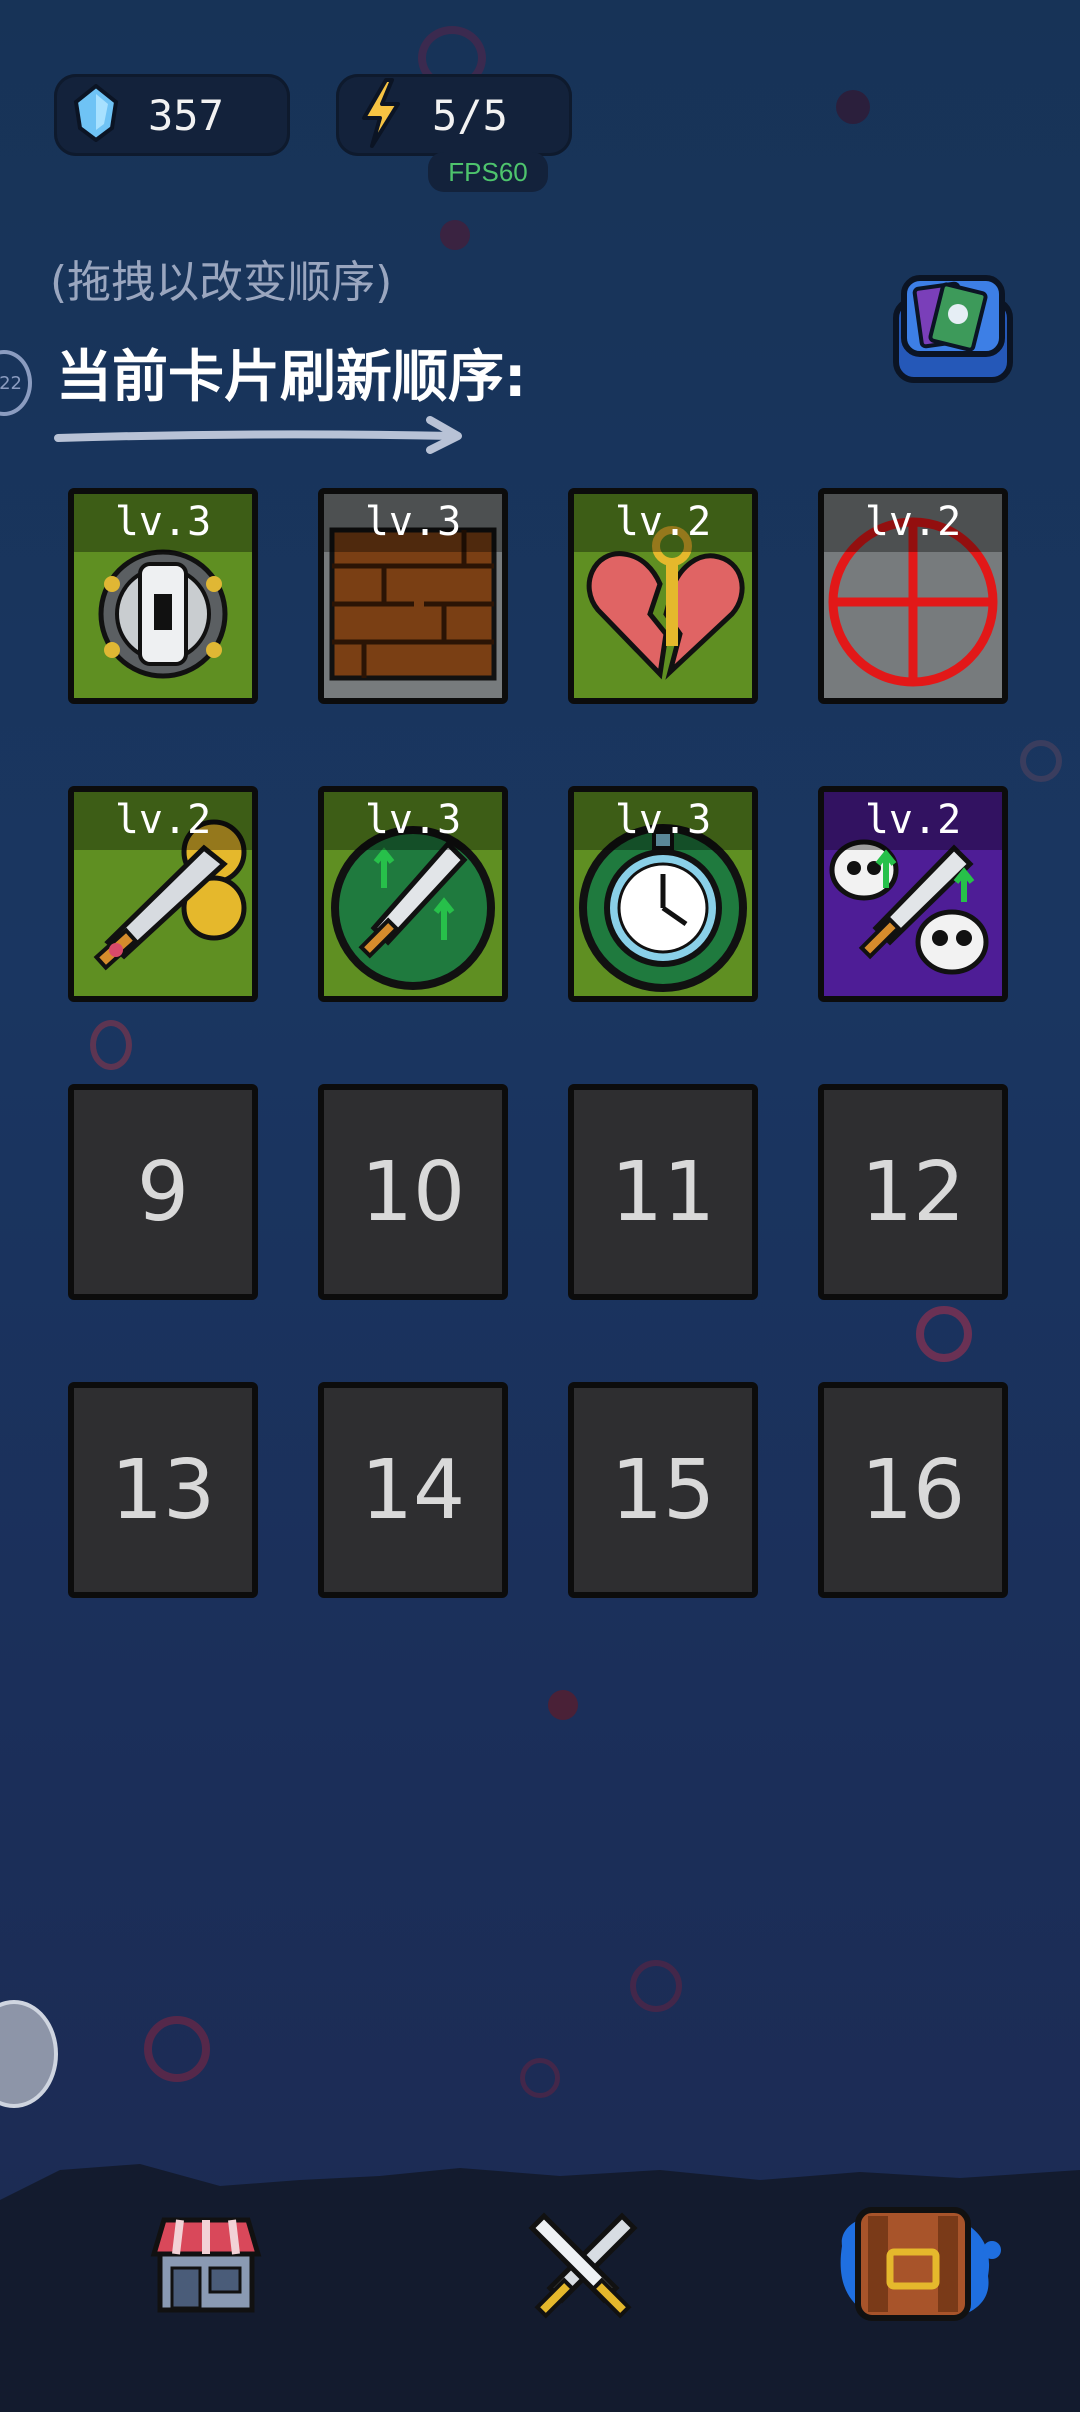  I want to click on empty-card-slot: 16, so click(913, 1490).